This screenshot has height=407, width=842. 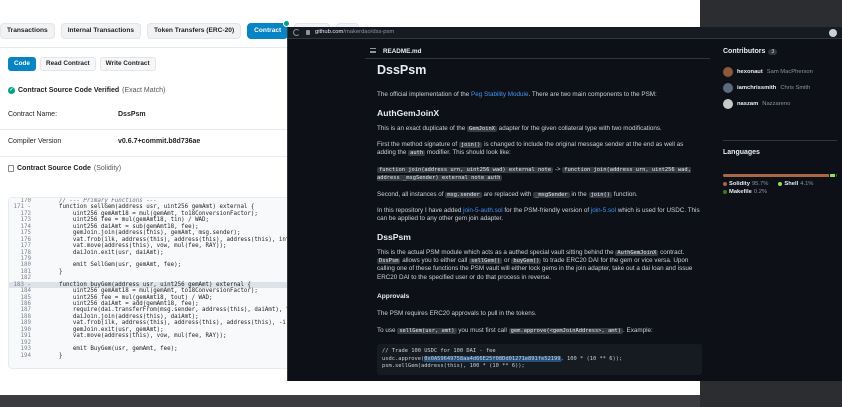 I want to click on url-path: /makerdao/dss-psm, so click(x=369, y=32).